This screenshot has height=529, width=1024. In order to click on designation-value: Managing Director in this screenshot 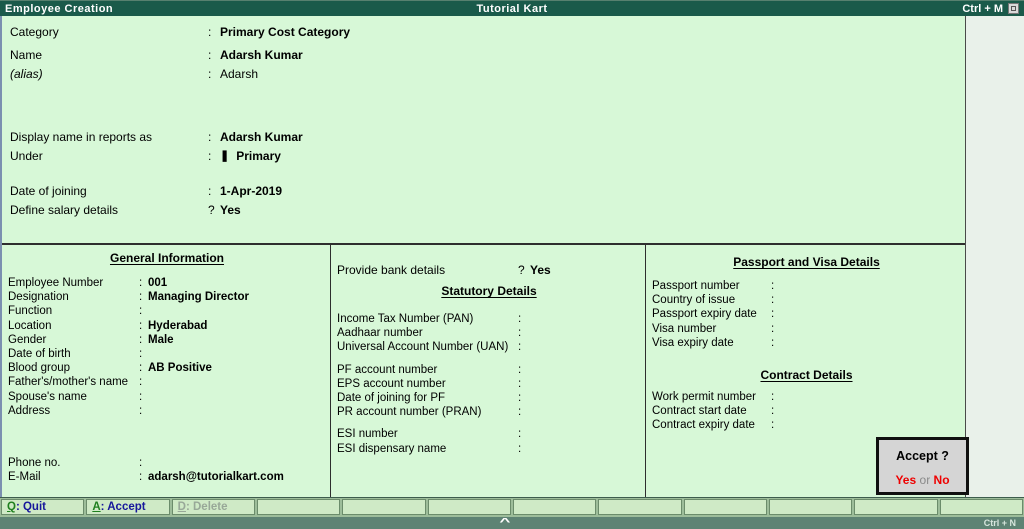, I will do `click(198, 297)`.